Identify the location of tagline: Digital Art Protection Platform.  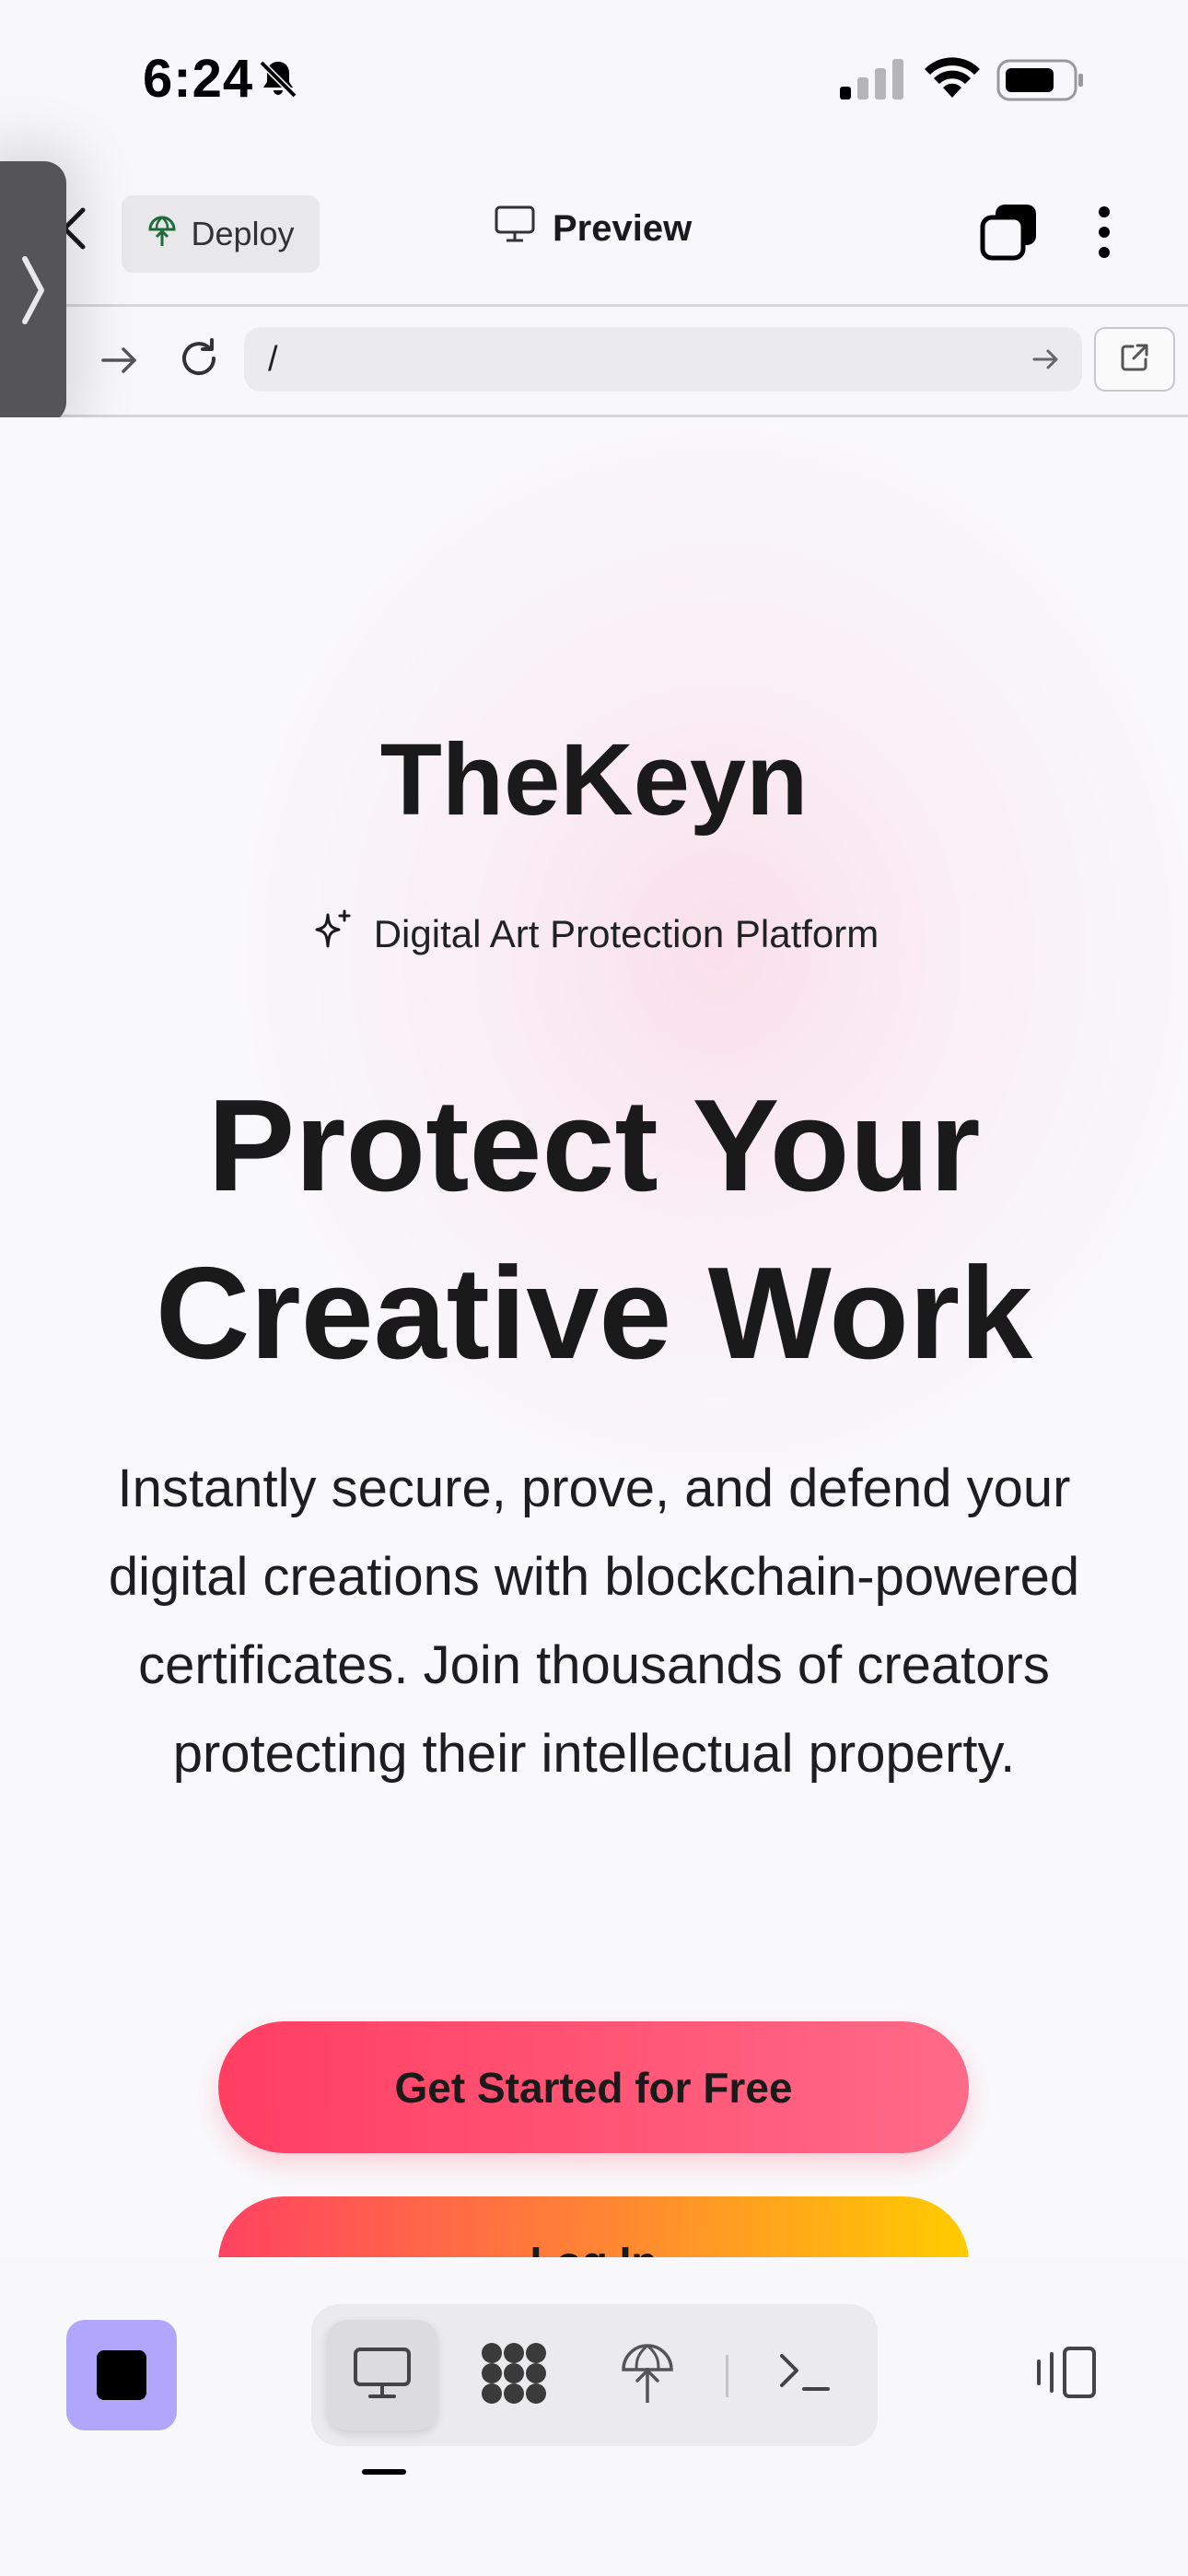
(594, 934).